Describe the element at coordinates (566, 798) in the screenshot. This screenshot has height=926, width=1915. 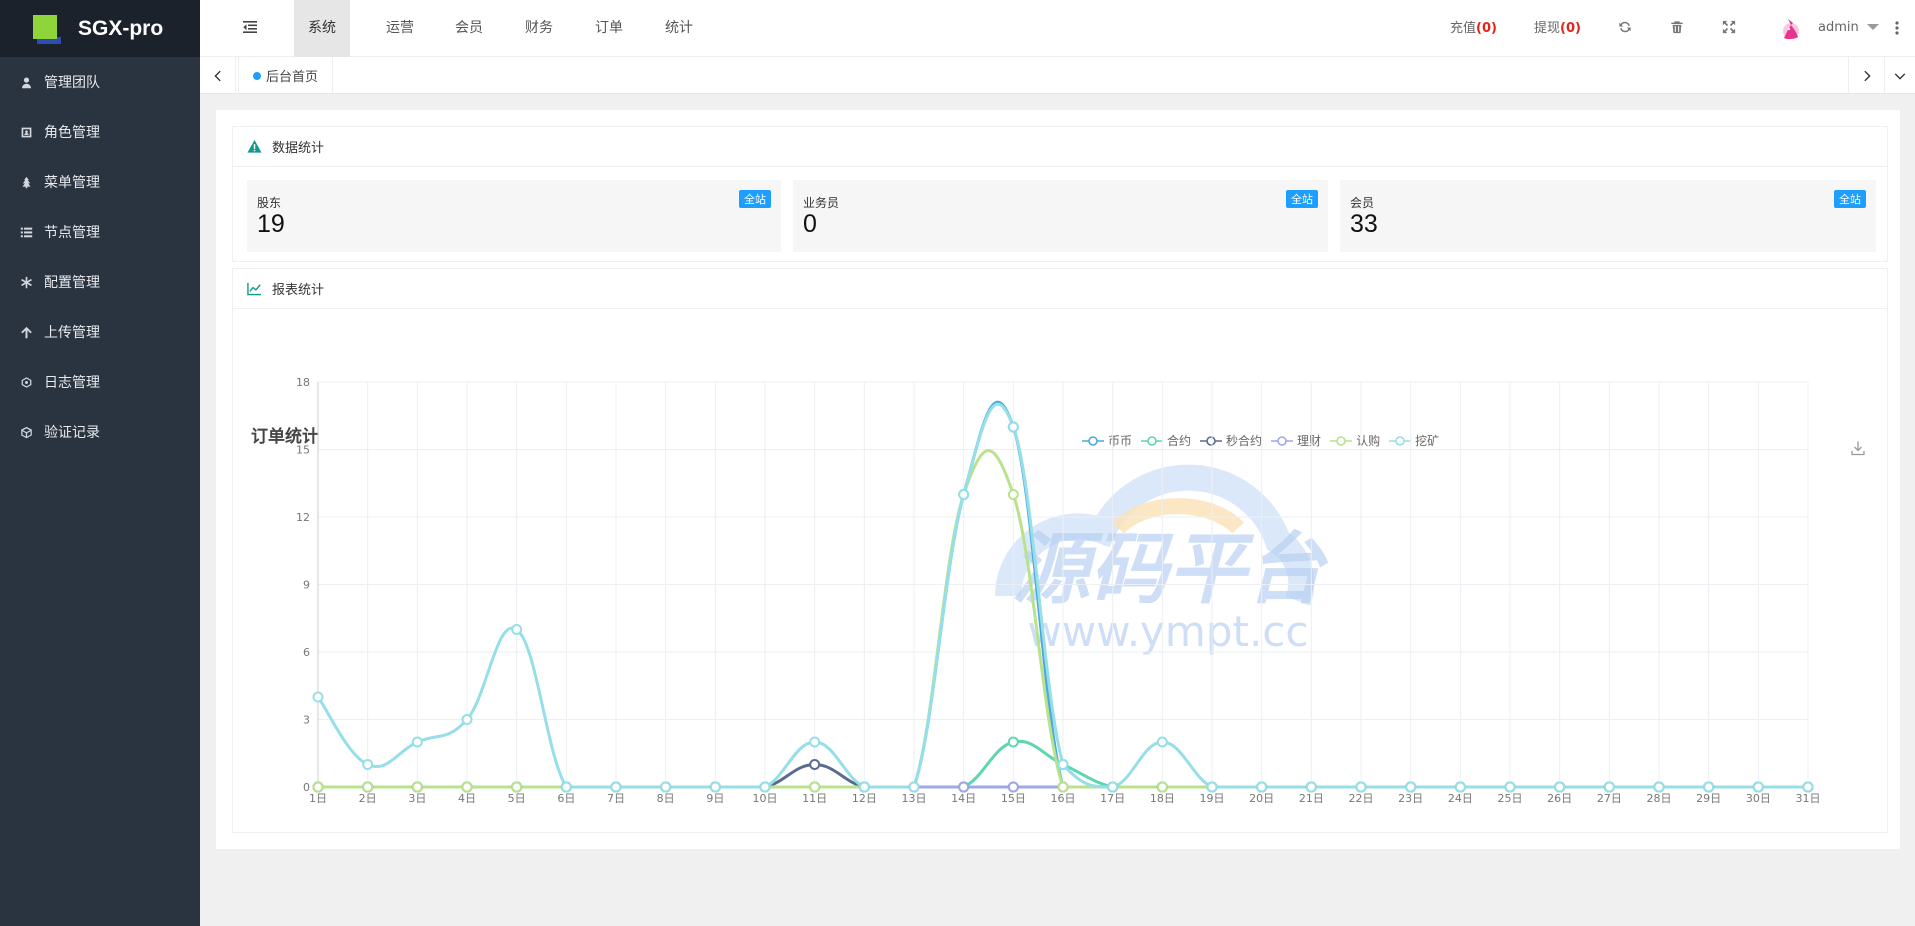
I see `x-tick-label: 6日` at that location.